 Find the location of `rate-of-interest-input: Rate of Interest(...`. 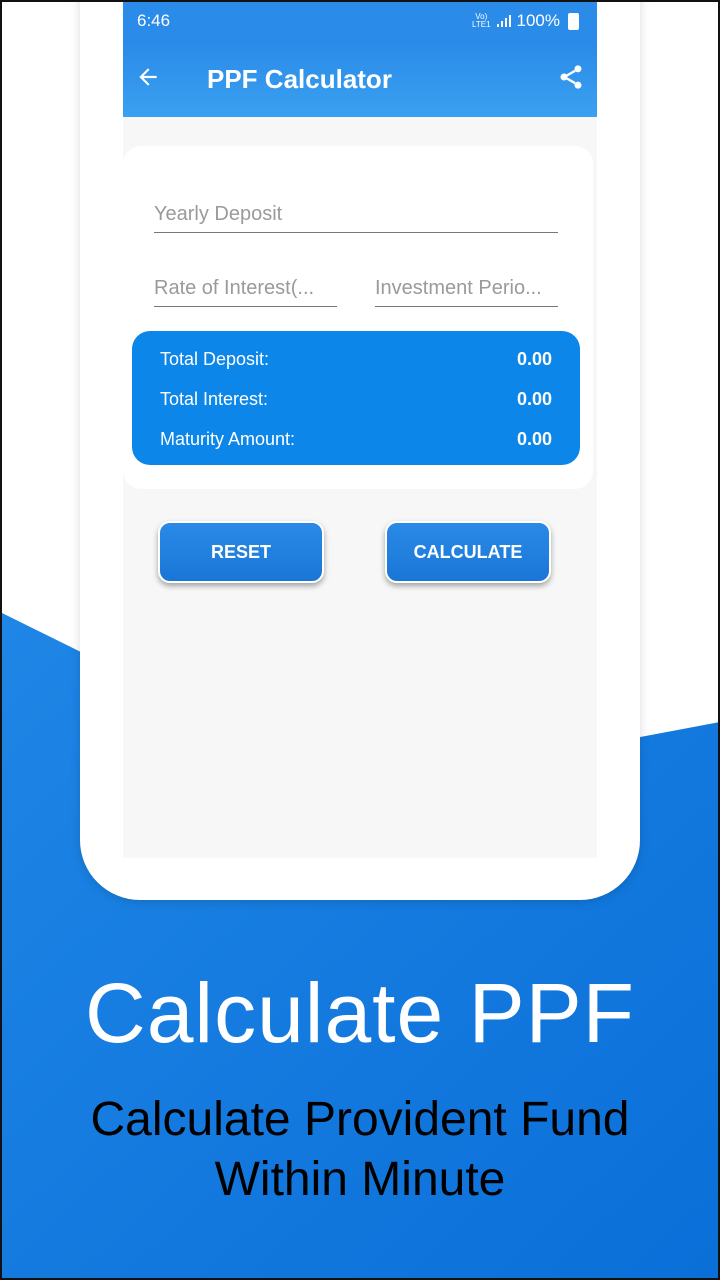

rate-of-interest-input: Rate of Interest(... is located at coordinates (245, 292).